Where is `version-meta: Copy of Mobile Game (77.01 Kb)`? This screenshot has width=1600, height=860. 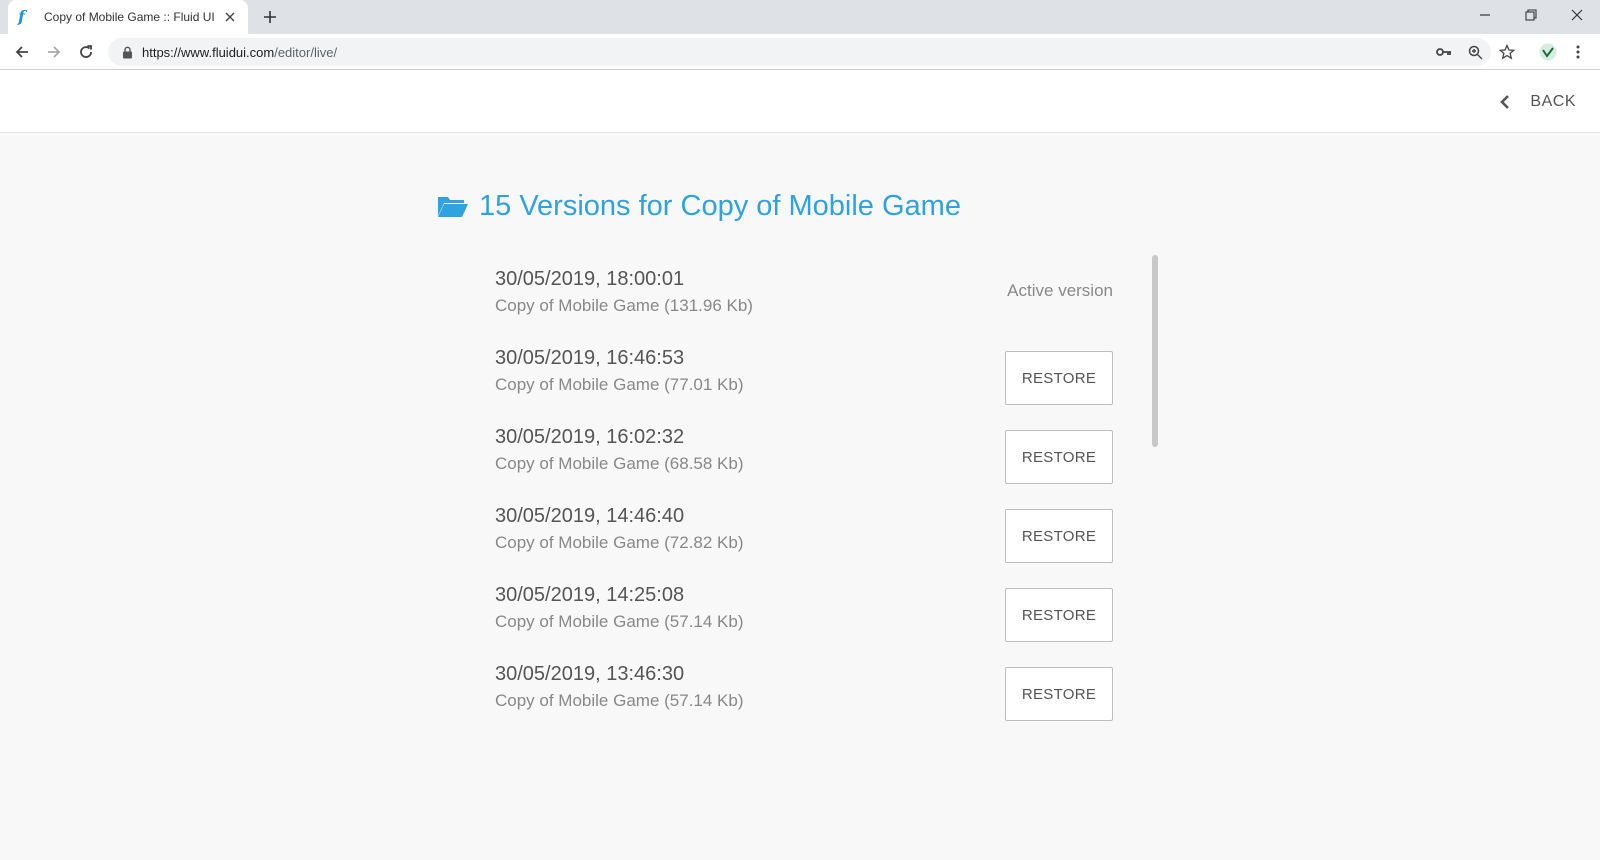 version-meta: Copy of Mobile Game (77.01 Kb) is located at coordinates (619, 384).